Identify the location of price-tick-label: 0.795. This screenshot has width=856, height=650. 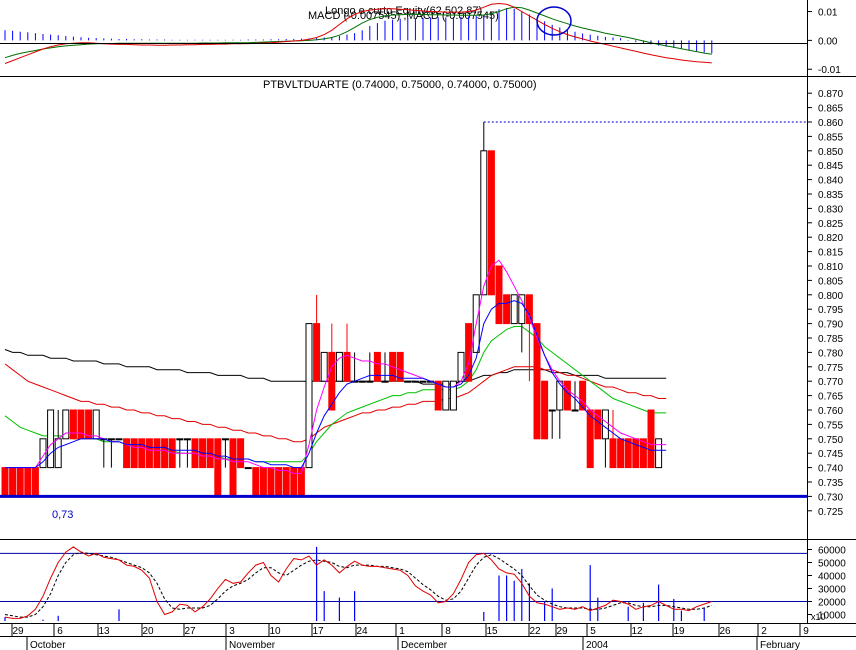
(830, 310).